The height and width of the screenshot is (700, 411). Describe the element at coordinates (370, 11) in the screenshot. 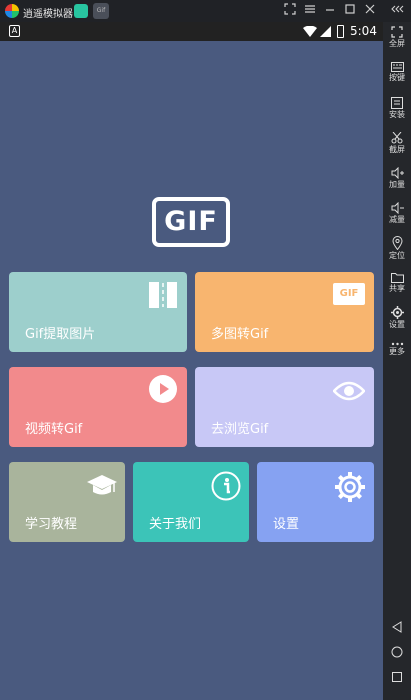

I see `close-icon` at that location.